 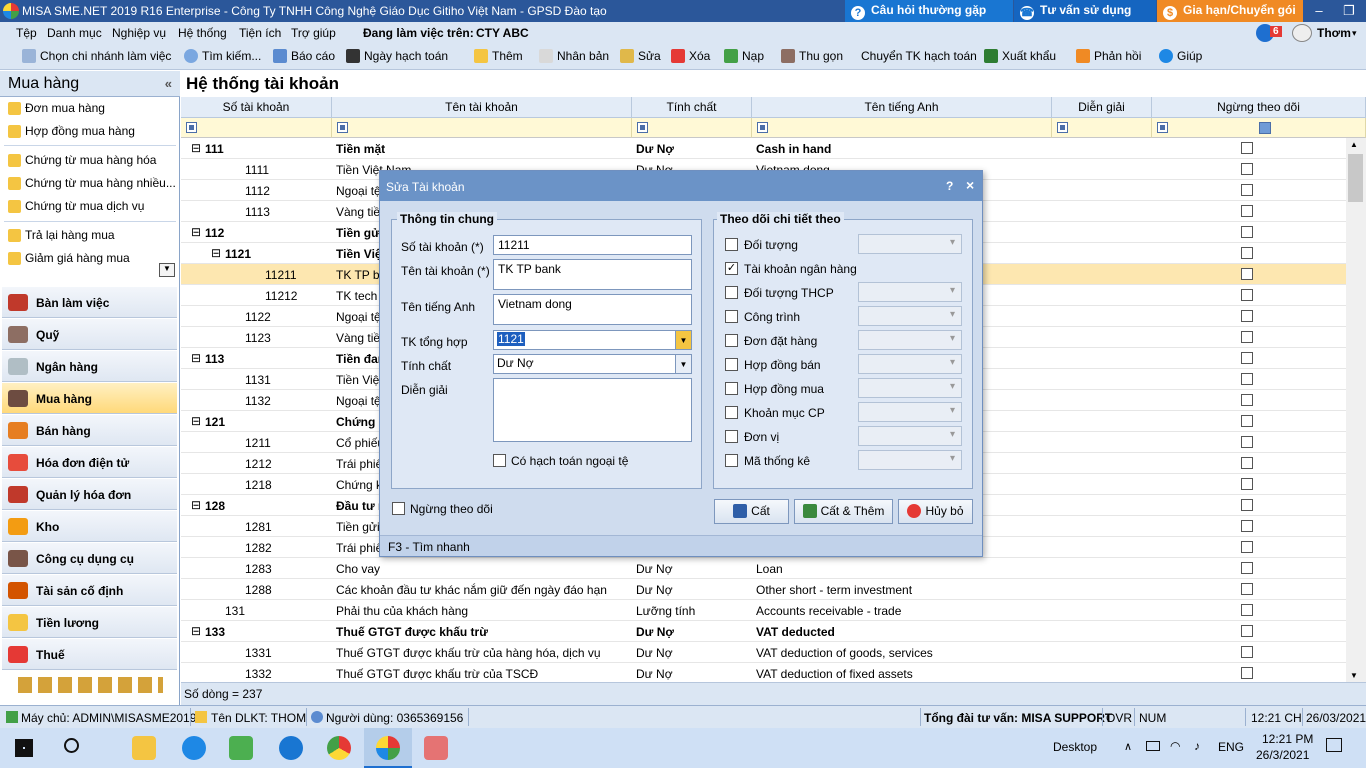 What do you see at coordinates (902, 128) in the screenshot?
I see `filter-english` at bounding box center [902, 128].